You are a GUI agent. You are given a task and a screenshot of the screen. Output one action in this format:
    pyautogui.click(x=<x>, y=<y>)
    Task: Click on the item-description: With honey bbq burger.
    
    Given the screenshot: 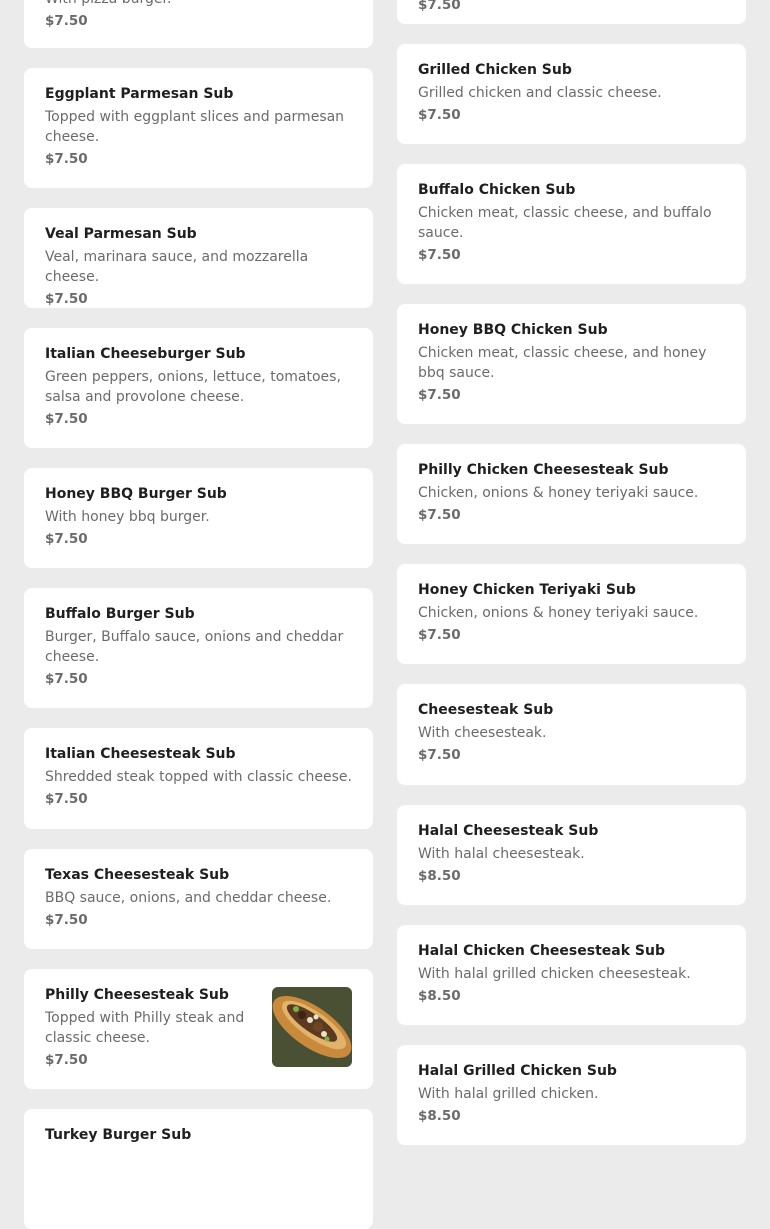 What is the action you would take?
    pyautogui.click(x=127, y=517)
    